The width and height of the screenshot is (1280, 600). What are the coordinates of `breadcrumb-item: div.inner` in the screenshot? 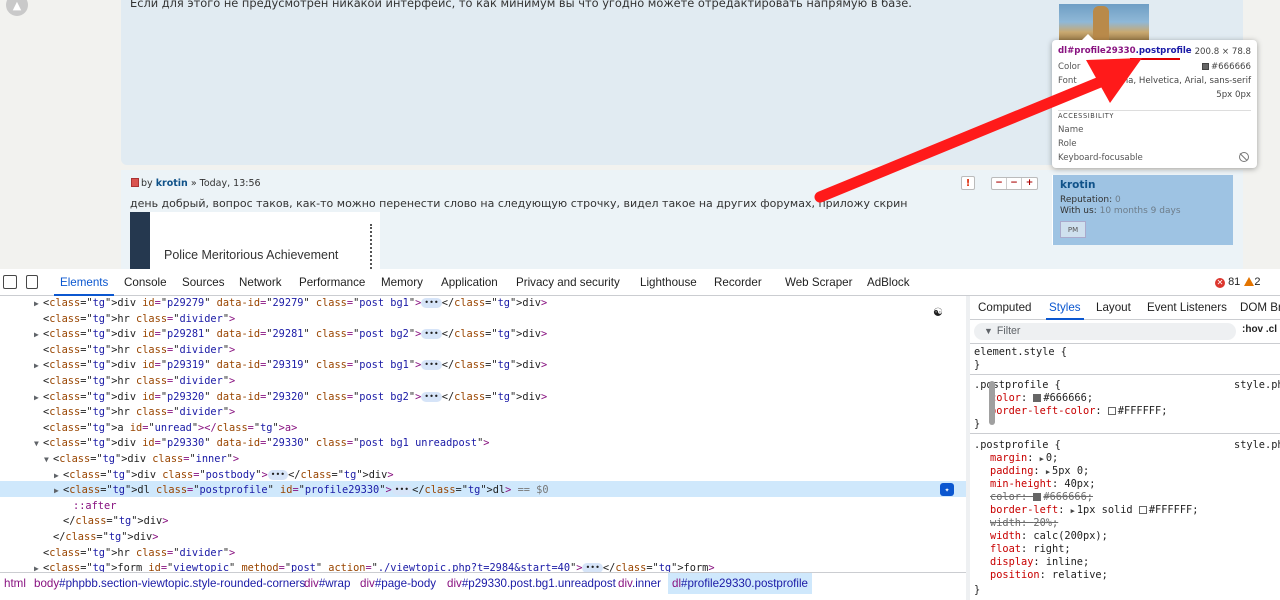 It's located at (639, 583).